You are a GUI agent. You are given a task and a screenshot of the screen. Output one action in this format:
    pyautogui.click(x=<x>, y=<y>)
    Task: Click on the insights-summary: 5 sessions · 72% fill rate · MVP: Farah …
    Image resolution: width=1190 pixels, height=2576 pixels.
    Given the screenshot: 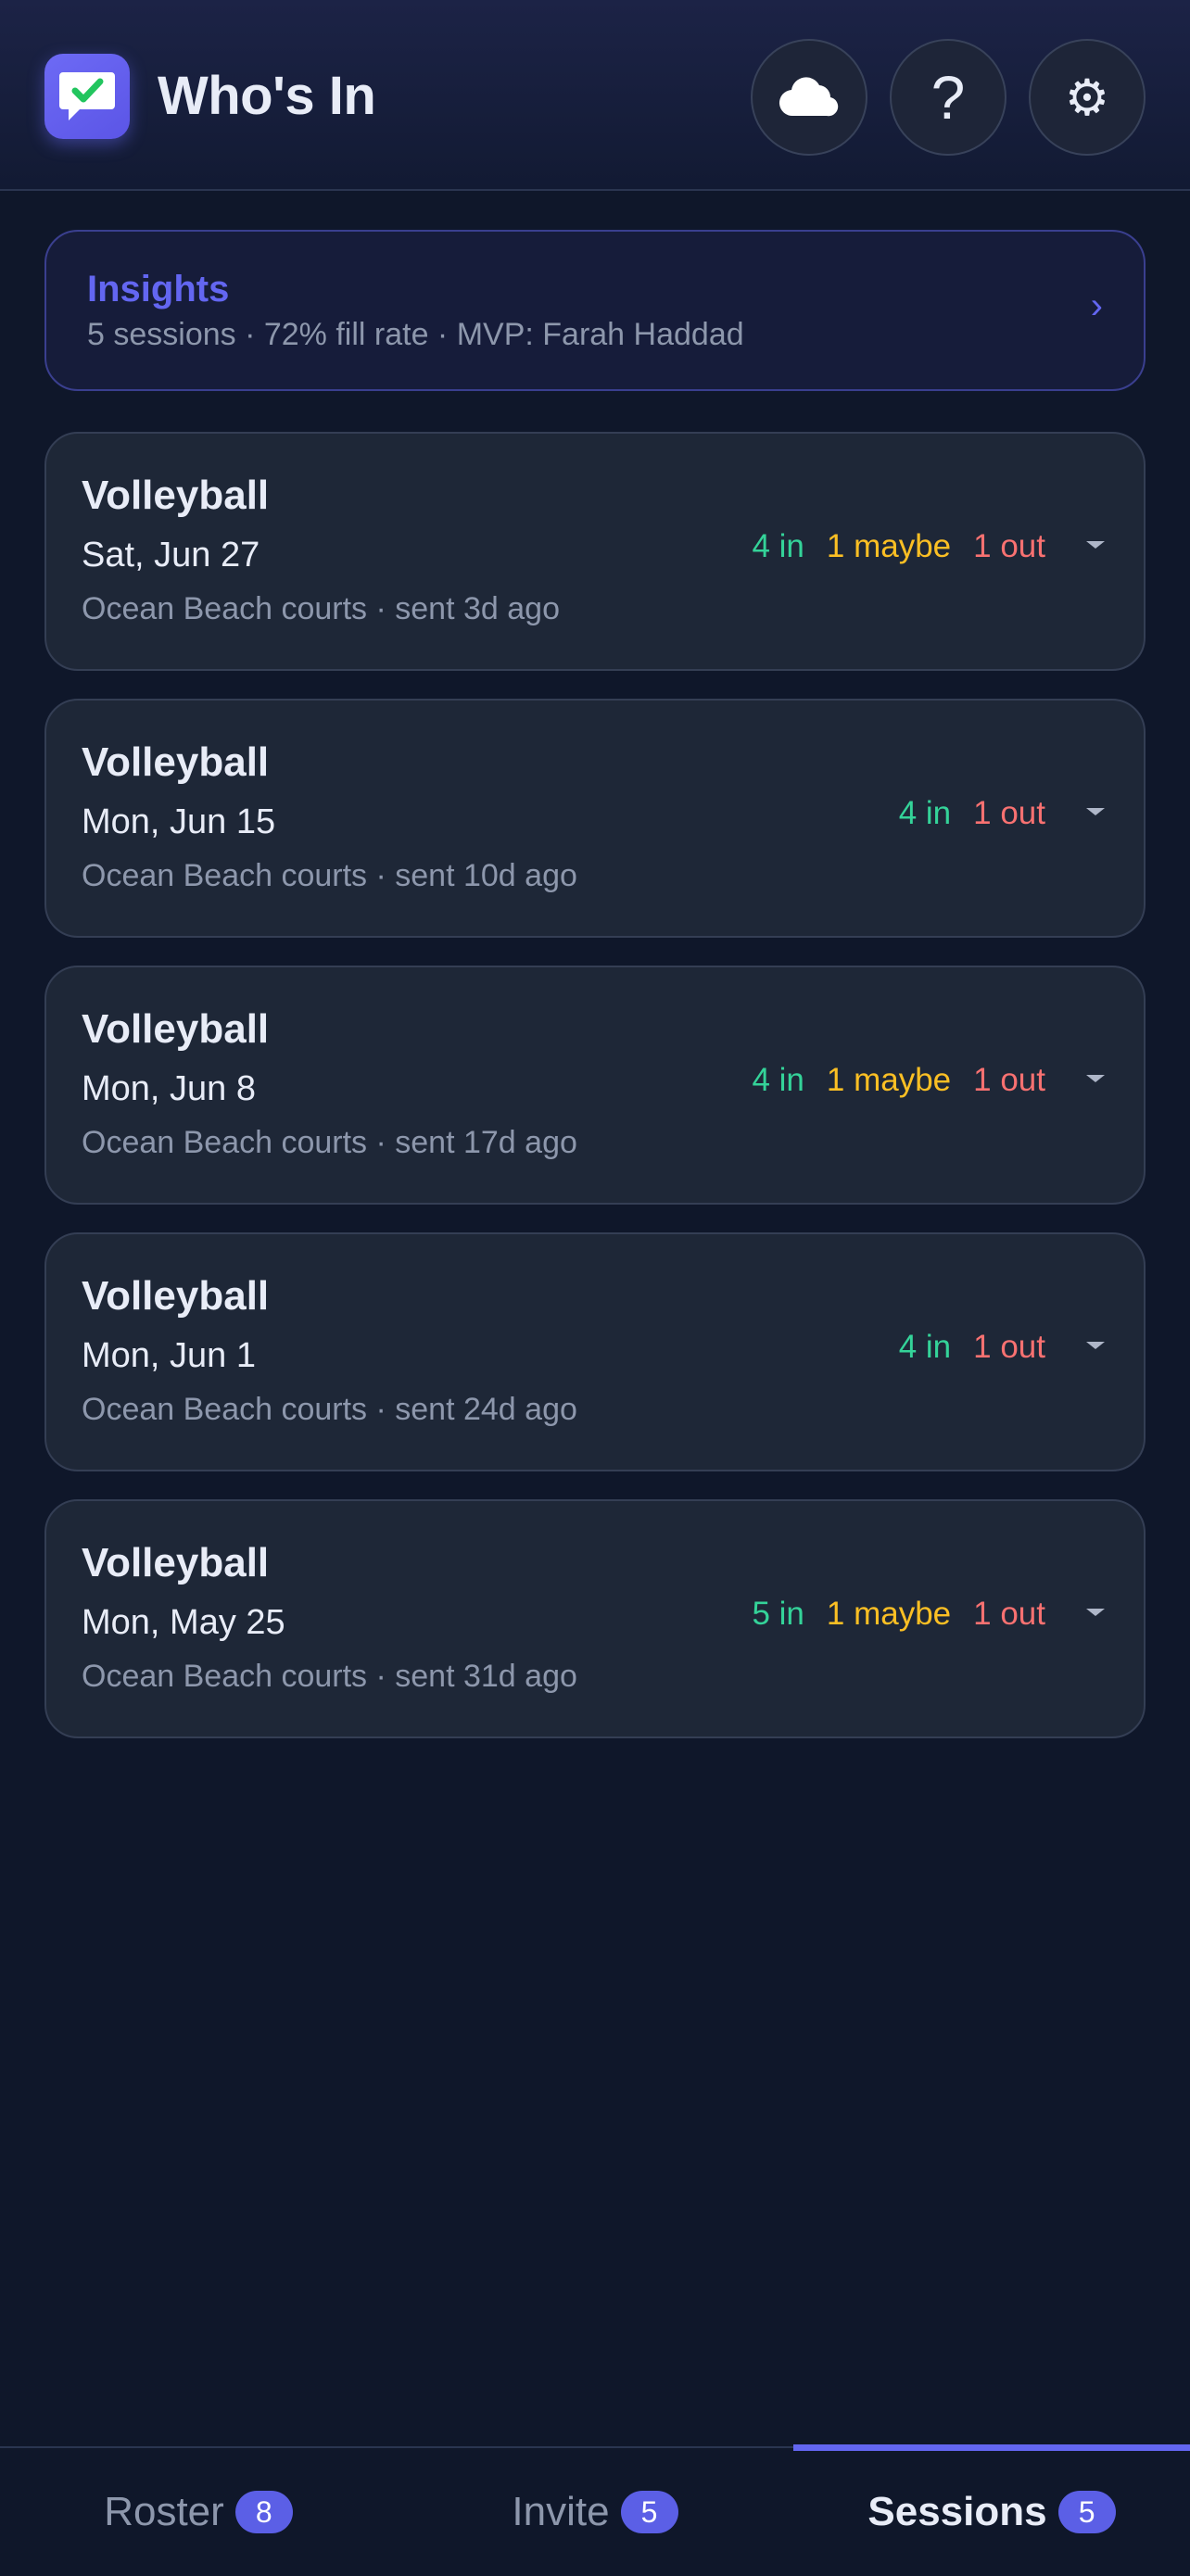 What is the action you would take?
    pyautogui.click(x=415, y=335)
    